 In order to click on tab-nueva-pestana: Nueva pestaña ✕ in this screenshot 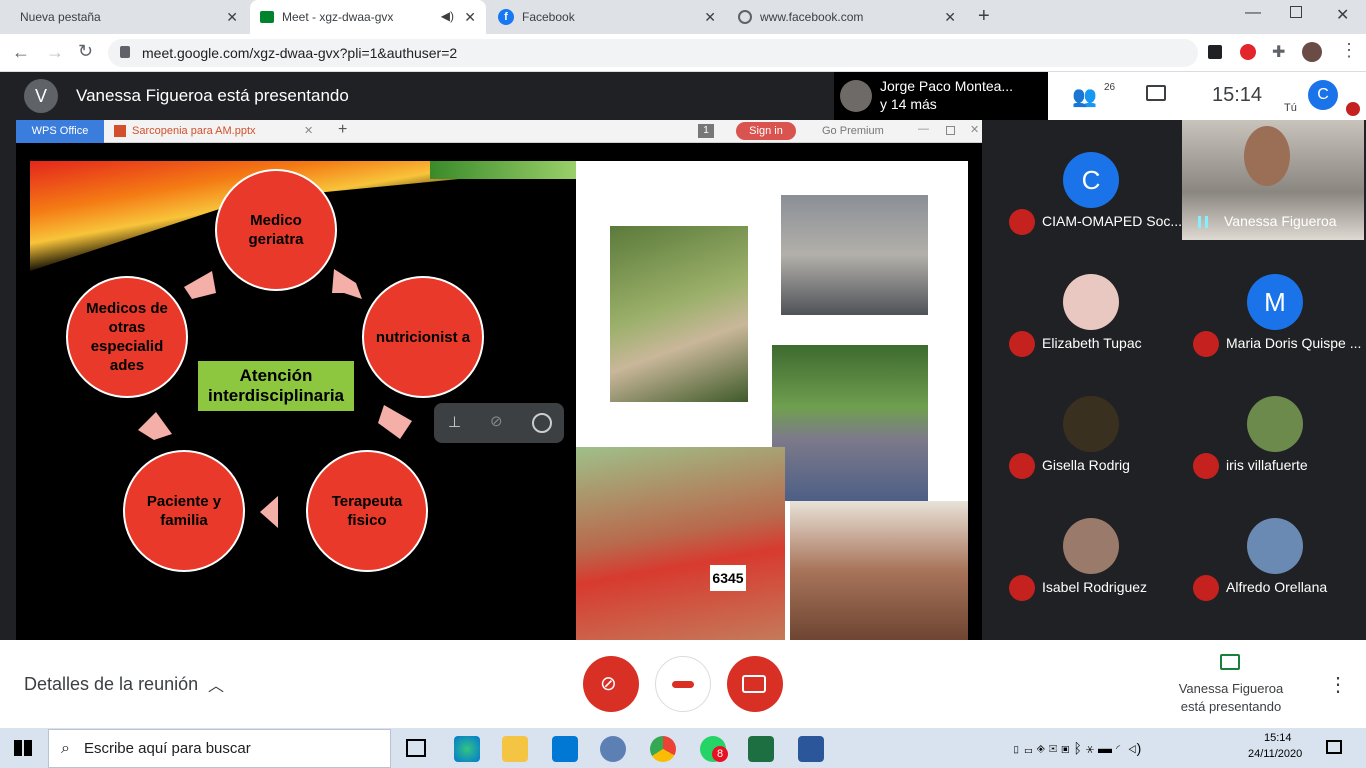, I will do `click(128, 17)`.